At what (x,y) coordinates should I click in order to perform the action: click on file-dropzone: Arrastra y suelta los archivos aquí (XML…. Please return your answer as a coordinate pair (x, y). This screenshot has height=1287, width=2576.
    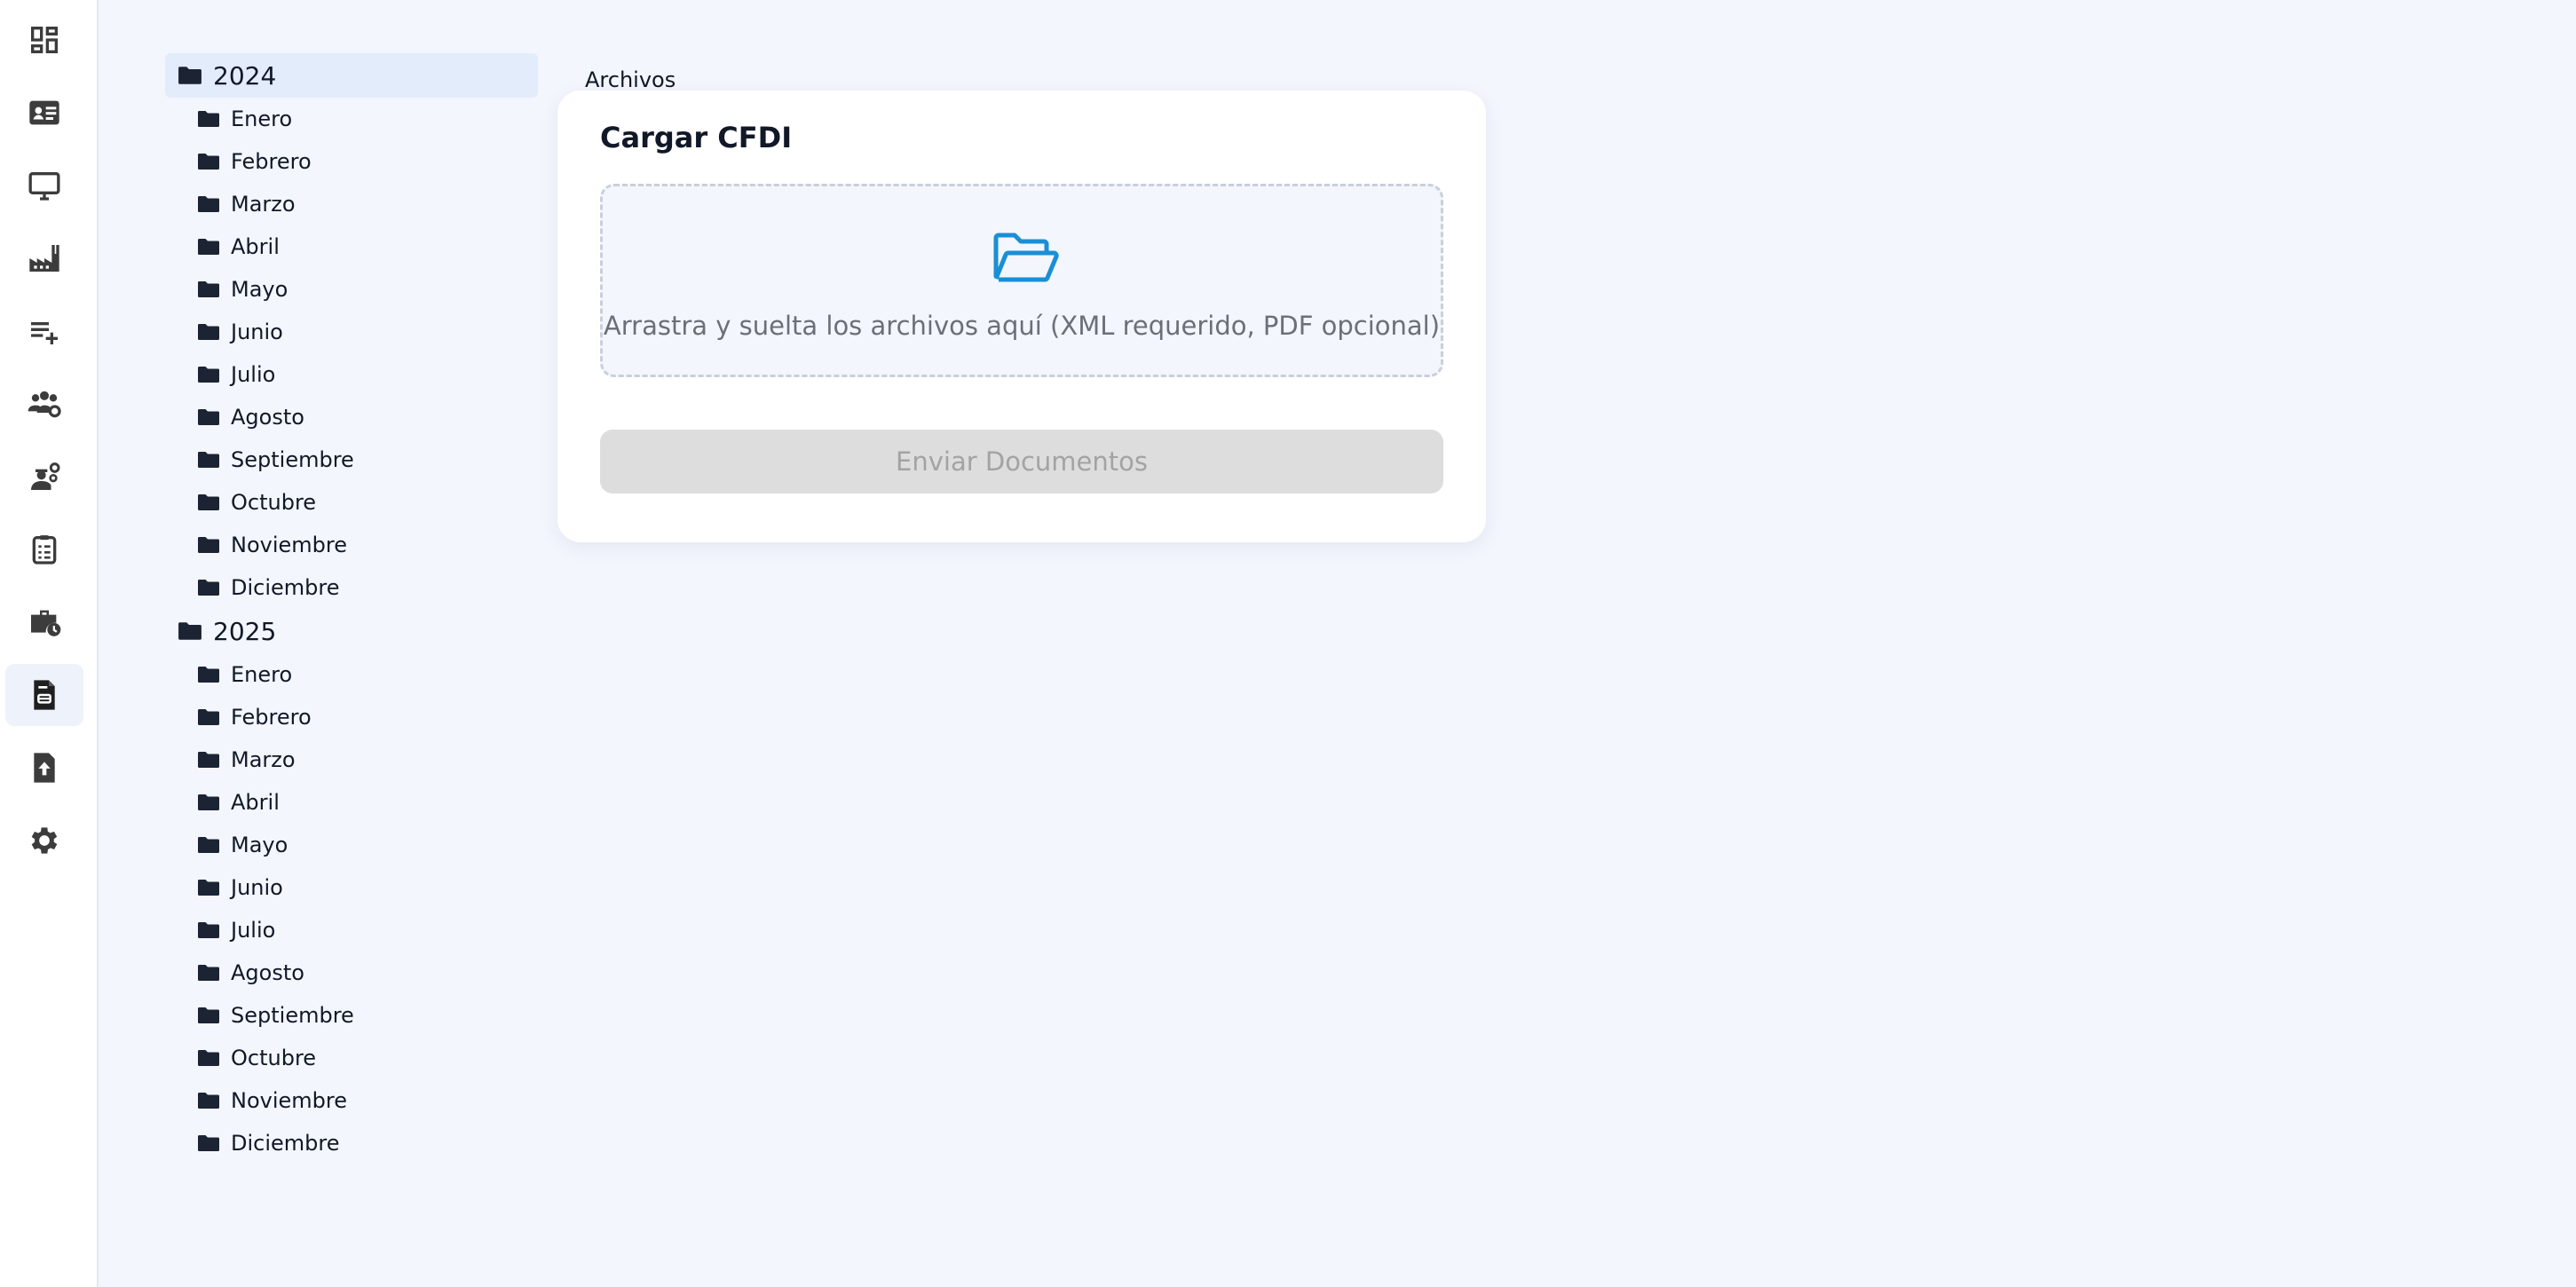
    Looking at the image, I should click on (1021, 280).